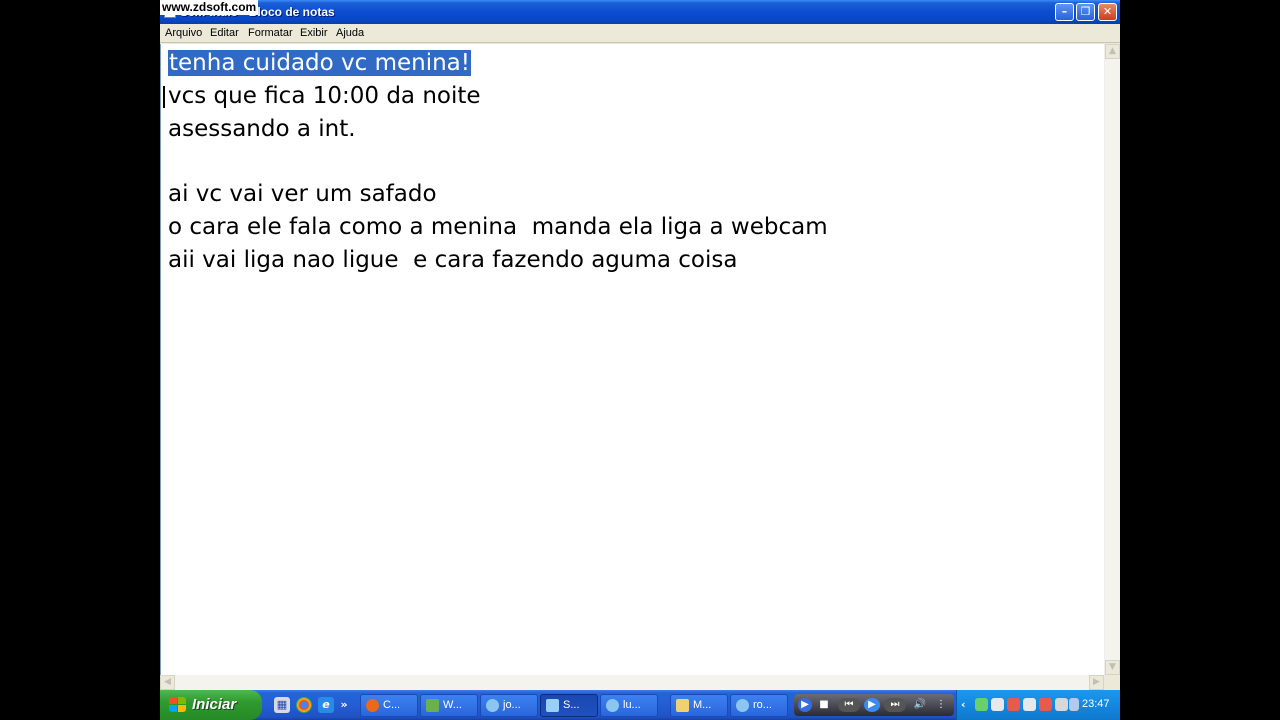 Image resolution: width=1280 pixels, height=720 pixels. I want to click on play-icon: ▶, so click(872, 705).